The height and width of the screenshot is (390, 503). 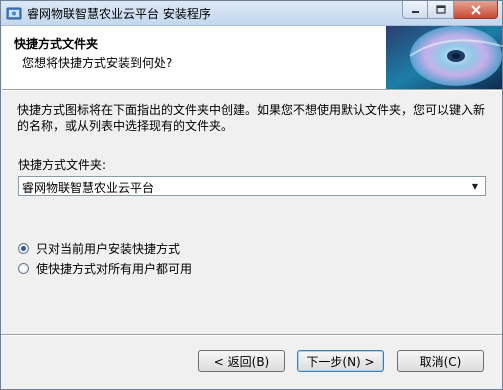 What do you see at coordinates (56, 44) in the screenshot?
I see `page-title: 快捷方式文件夹` at bounding box center [56, 44].